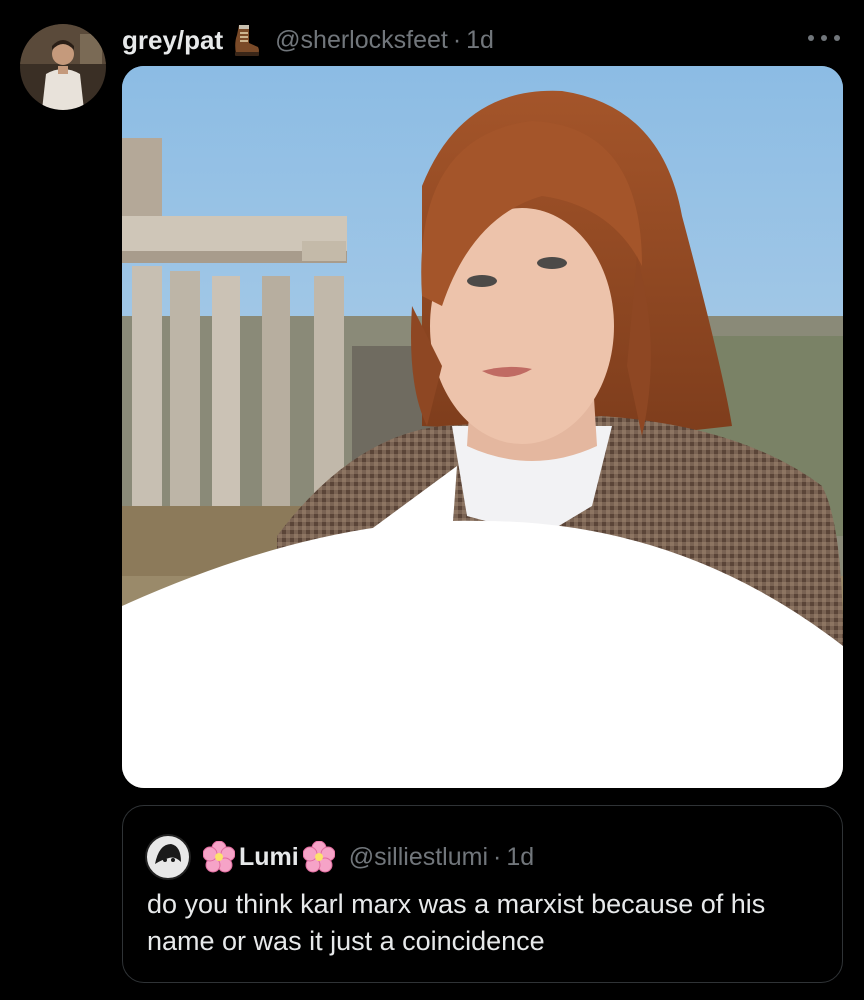 This screenshot has height=1000, width=864. Describe the element at coordinates (269, 857) in the screenshot. I see `quoted-author-name: Lumi` at that location.